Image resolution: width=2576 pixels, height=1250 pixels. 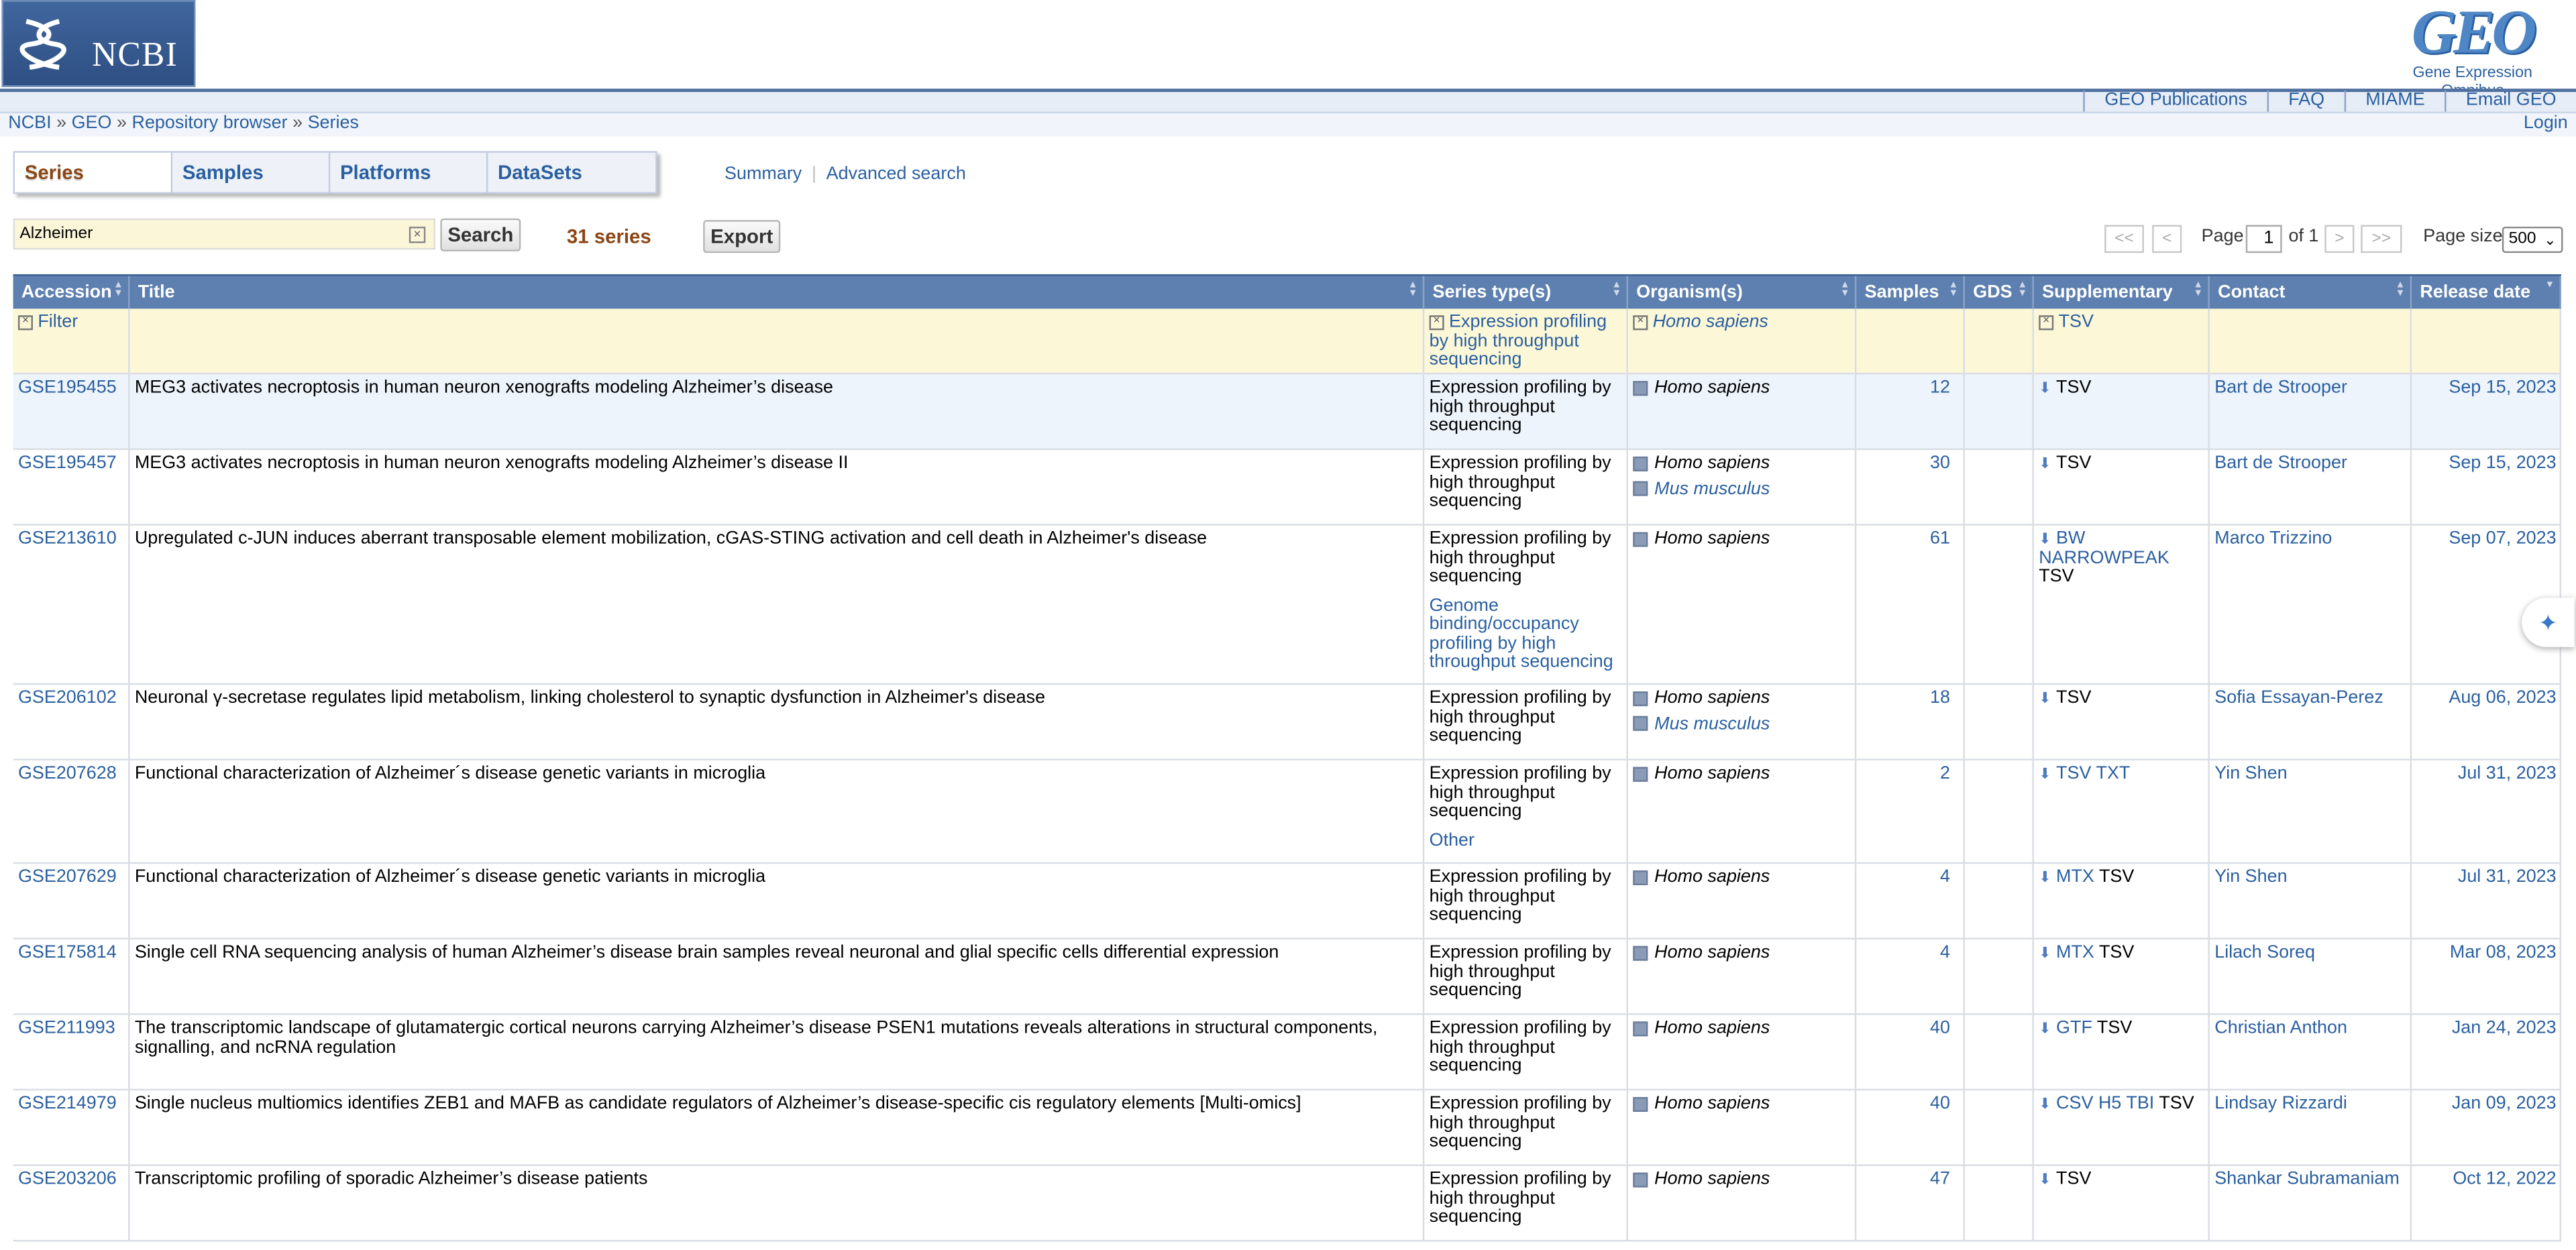 What do you see at coordinates (2311, 604) in the screenshot?
I see `contact-link: Marco Trizzino` at bounding box center [2311, 604].